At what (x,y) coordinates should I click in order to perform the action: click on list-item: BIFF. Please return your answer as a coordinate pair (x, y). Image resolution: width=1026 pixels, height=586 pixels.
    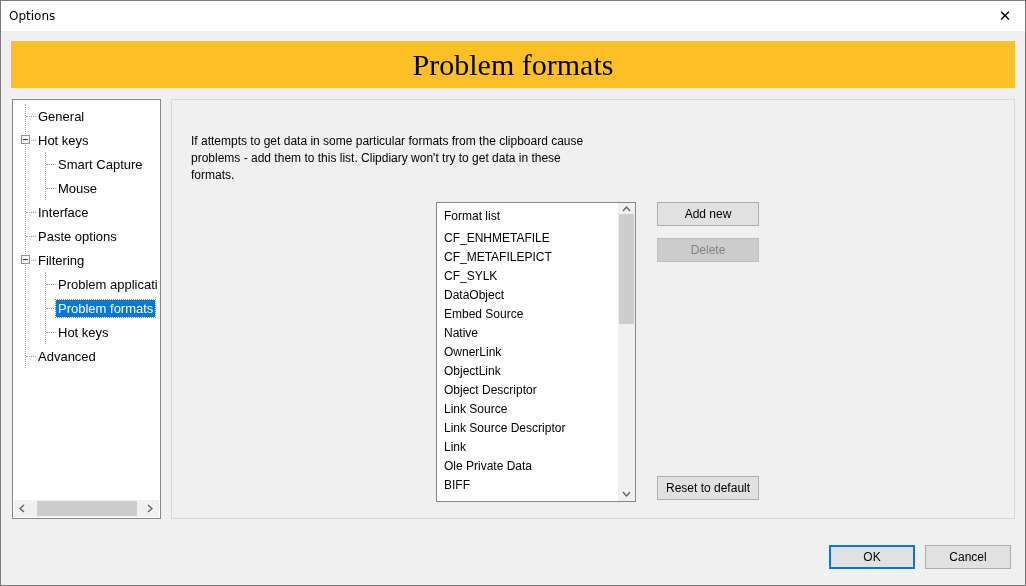
    Looking at the image, I should click on (531, 485).